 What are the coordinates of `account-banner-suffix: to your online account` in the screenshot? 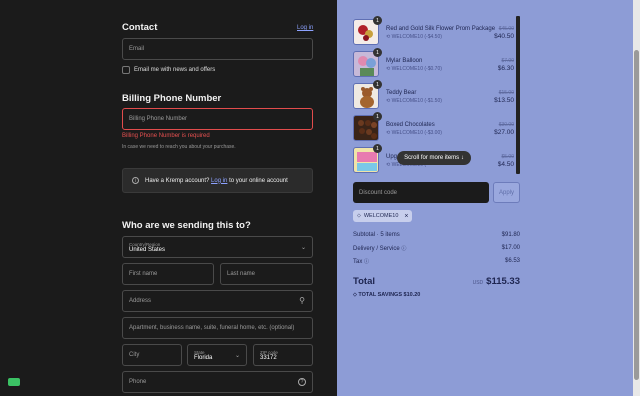 It's located at (258, 180).